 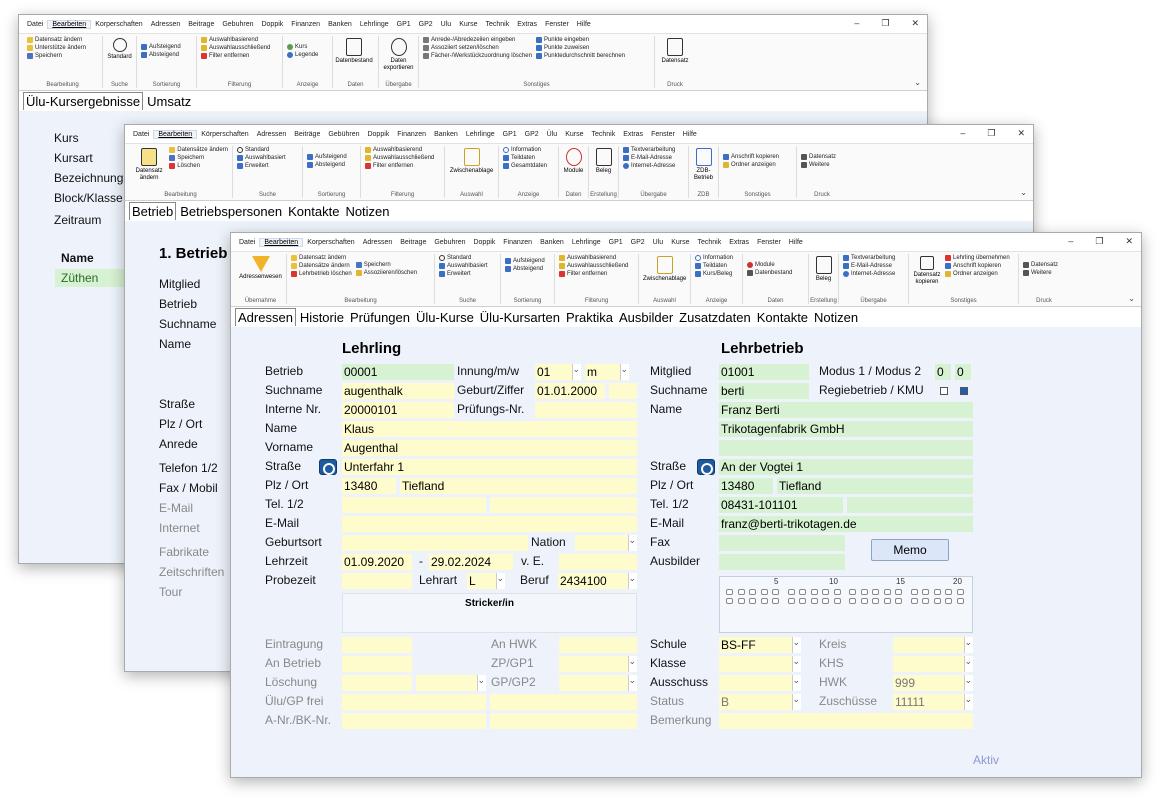 What do you see at coordinates (449, 242) in the screenshot?
I see `menu-item: Gebuhren` at bounding box center [449, 242].